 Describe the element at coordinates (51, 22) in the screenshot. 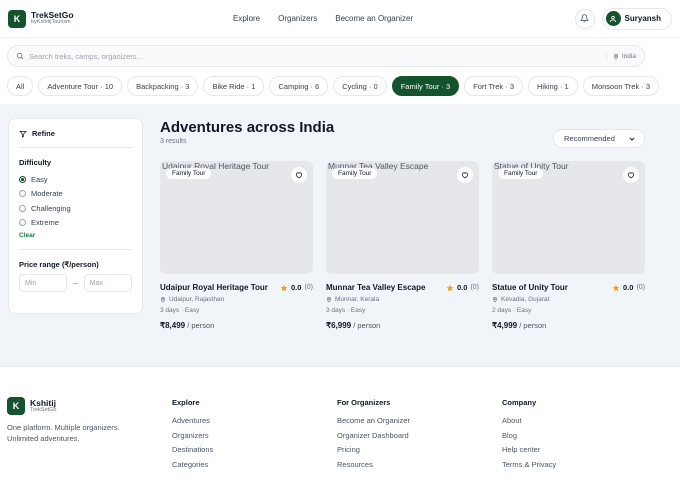

I see `brand-sub: byKshitijTourism` at that location.